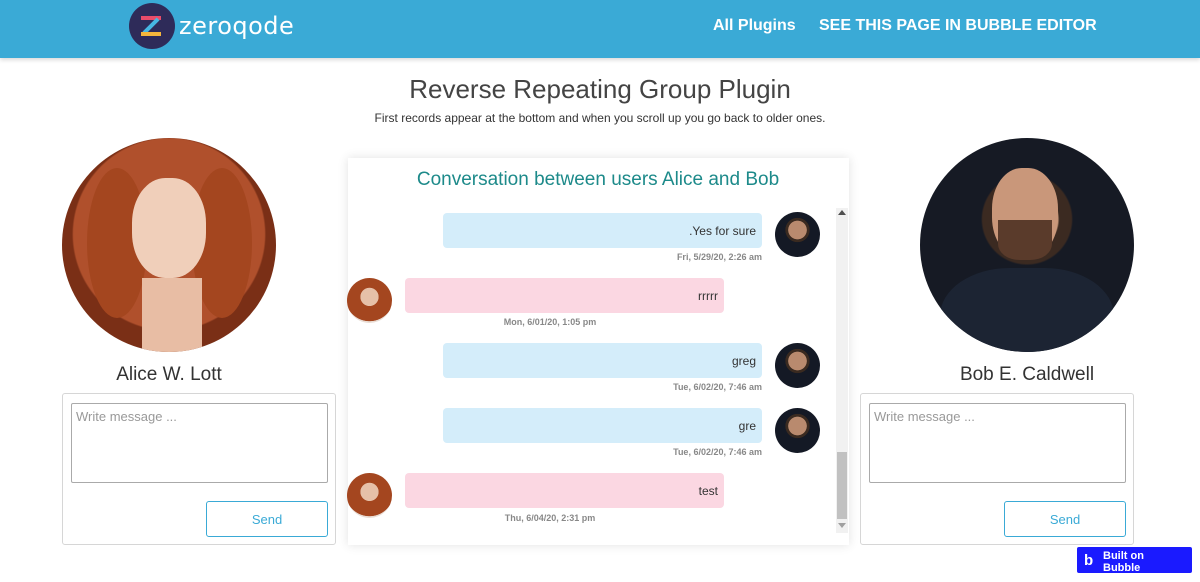 This screenshot has width=1200, height=582. Describe the element at coordinates (550, 518) in the screenshot. I see `message-timestamp: Thu, 6/04/20, 2:31 pm` at that location.